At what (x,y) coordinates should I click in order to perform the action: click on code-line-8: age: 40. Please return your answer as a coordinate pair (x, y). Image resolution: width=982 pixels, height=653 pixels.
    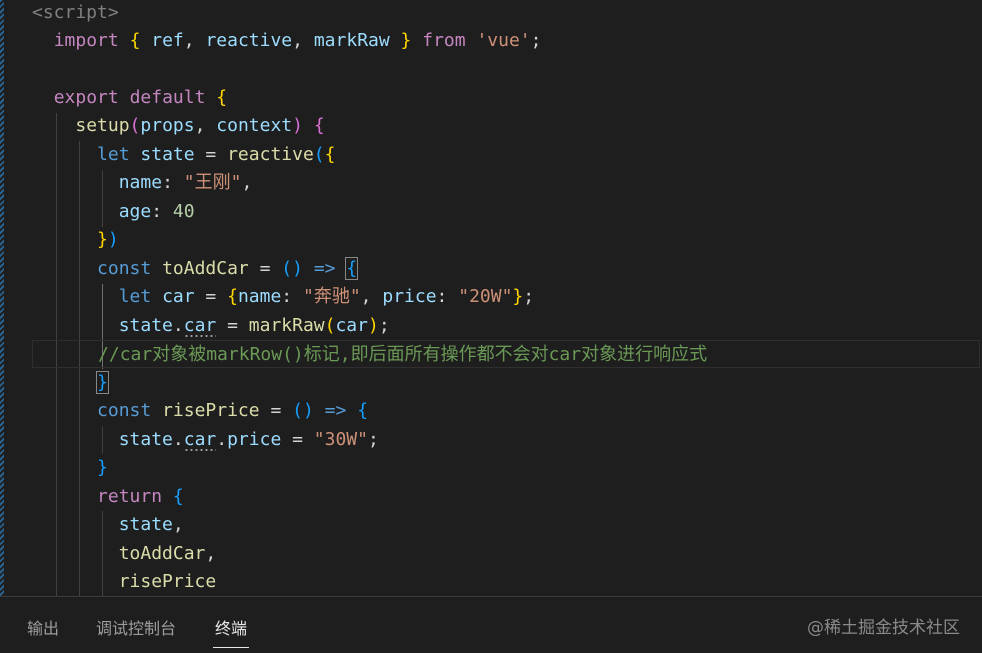
    Looking at the image, I should click on (113, 212).